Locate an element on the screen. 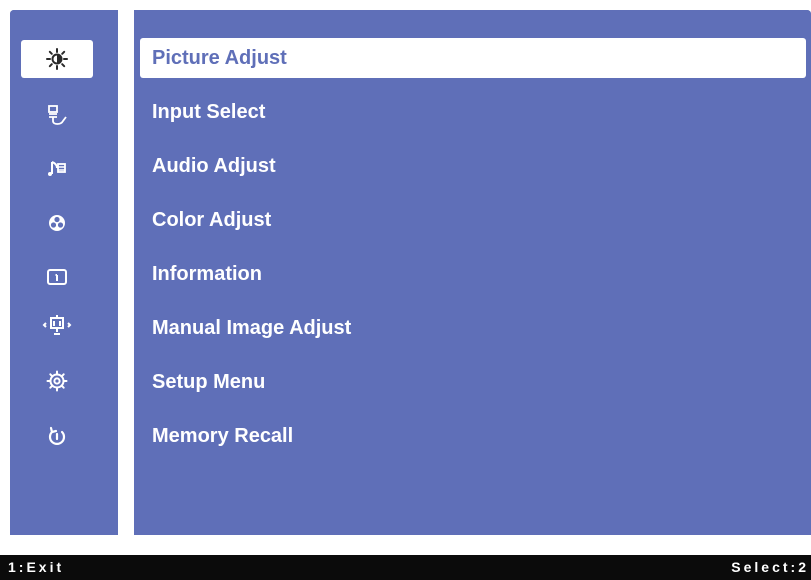 Image resolution: width=811 pixels, height=580 pixels. menu-item-label: Setup Menu is located at coordinates (209, 381).